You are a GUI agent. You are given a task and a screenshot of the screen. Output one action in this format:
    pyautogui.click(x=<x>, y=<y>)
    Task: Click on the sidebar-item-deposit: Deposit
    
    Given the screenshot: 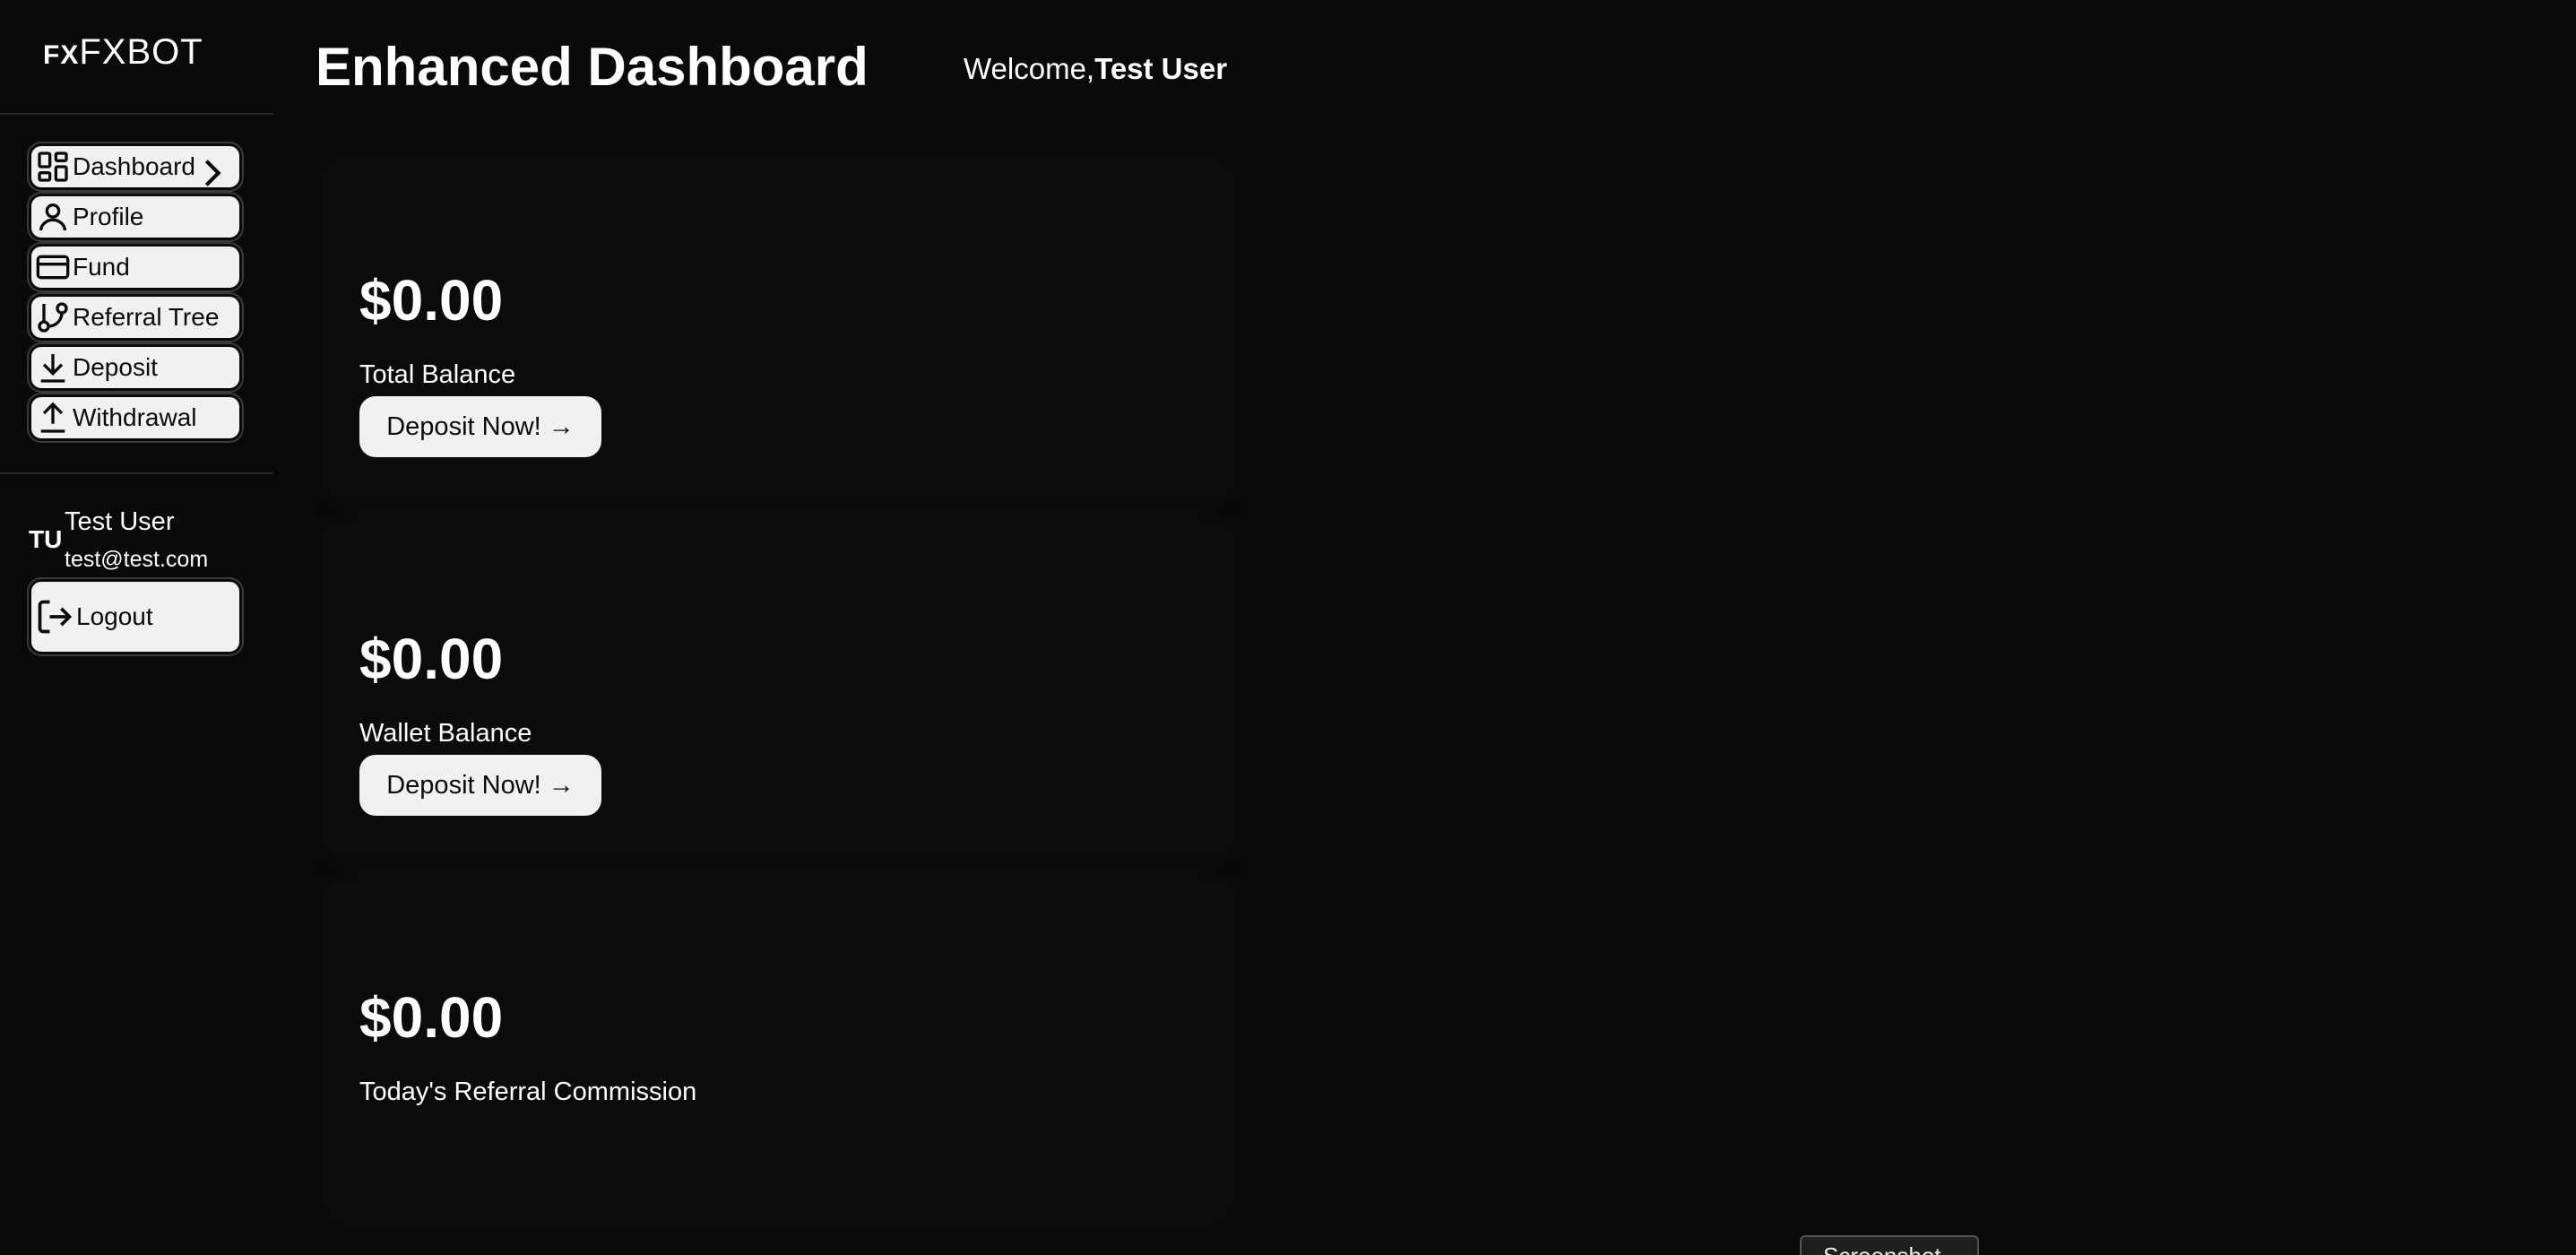 What is the action you would take?
    pyautogui.click(x=135, y=367)
    